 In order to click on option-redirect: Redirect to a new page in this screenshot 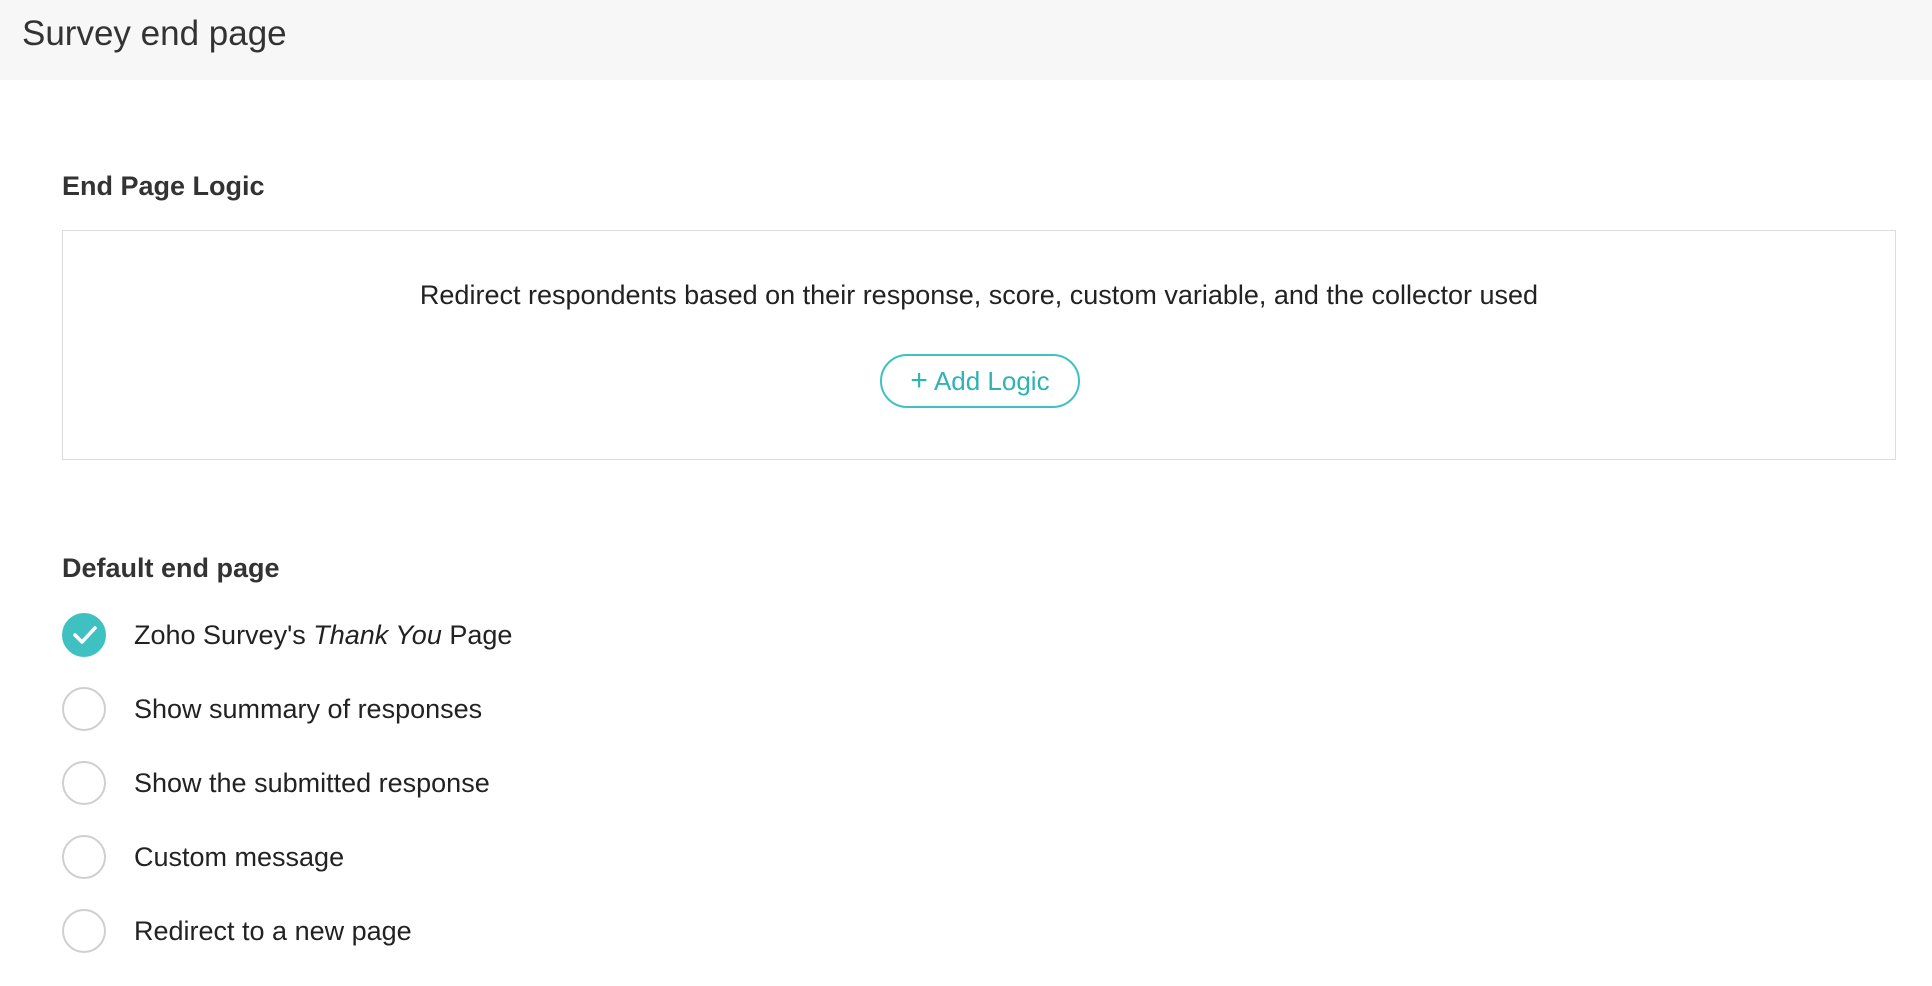, I will do `click(237, 931)`.